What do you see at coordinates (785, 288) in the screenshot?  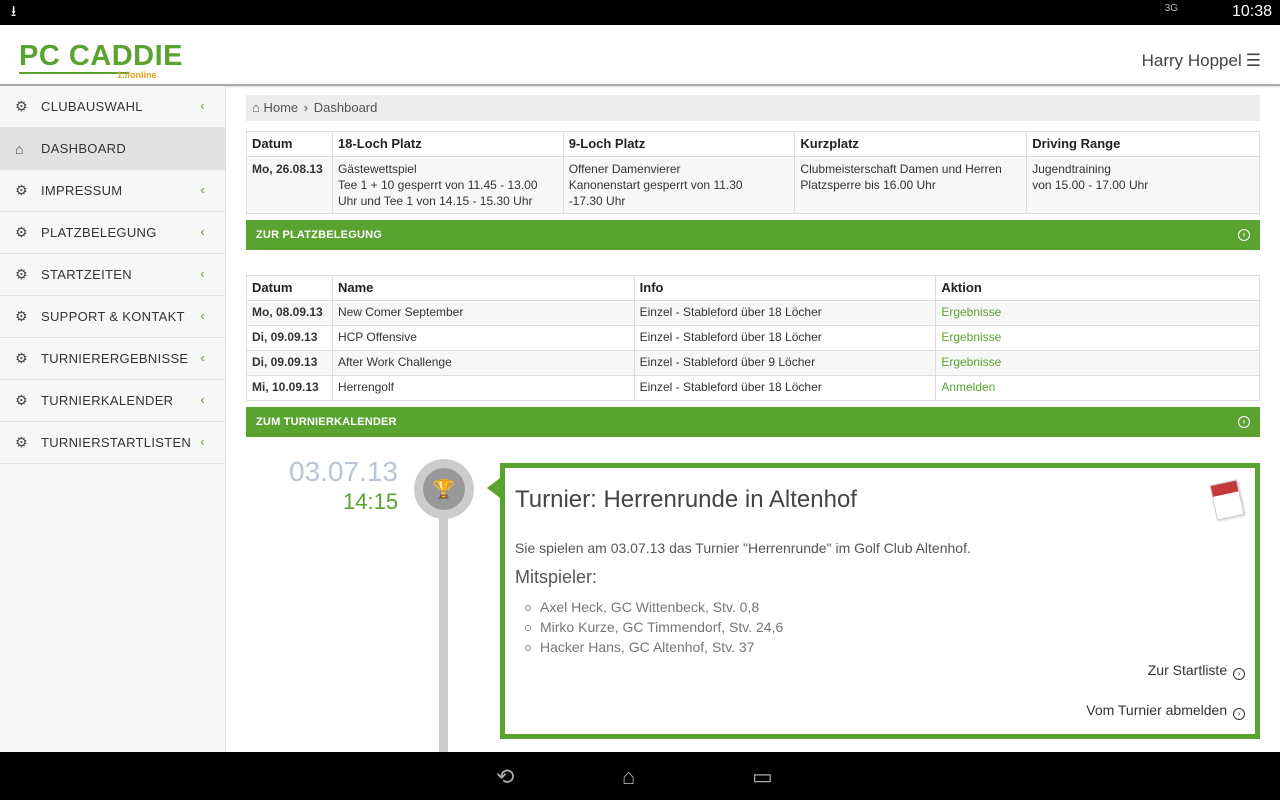 I see `column-header: Info` at bounding box center [785, 288].